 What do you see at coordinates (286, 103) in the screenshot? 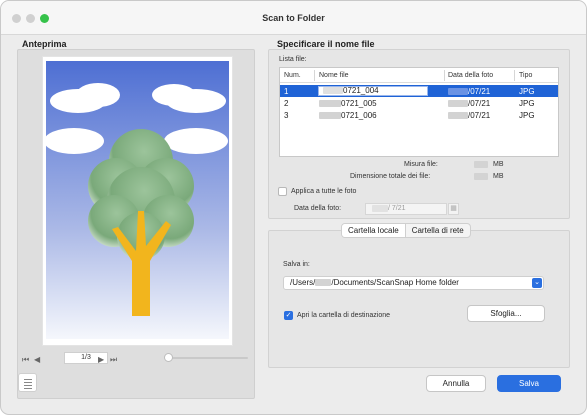
I see `row-num: 2` at bounding box center [286, 103].